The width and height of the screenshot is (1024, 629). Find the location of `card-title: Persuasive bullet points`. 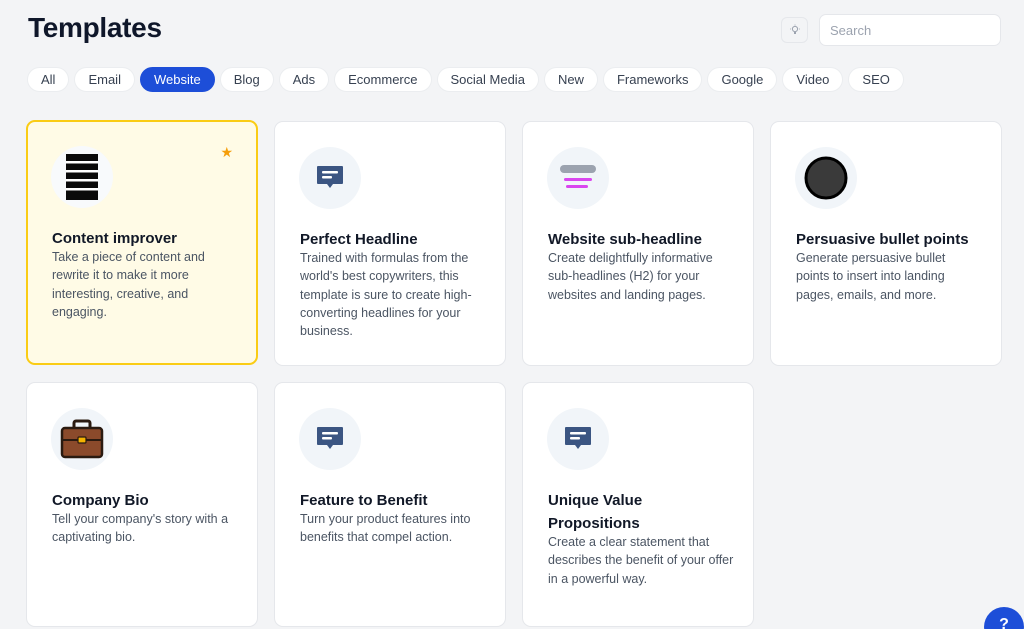

card-title: Persuasive bullet points is located at coordinates (882, 239).